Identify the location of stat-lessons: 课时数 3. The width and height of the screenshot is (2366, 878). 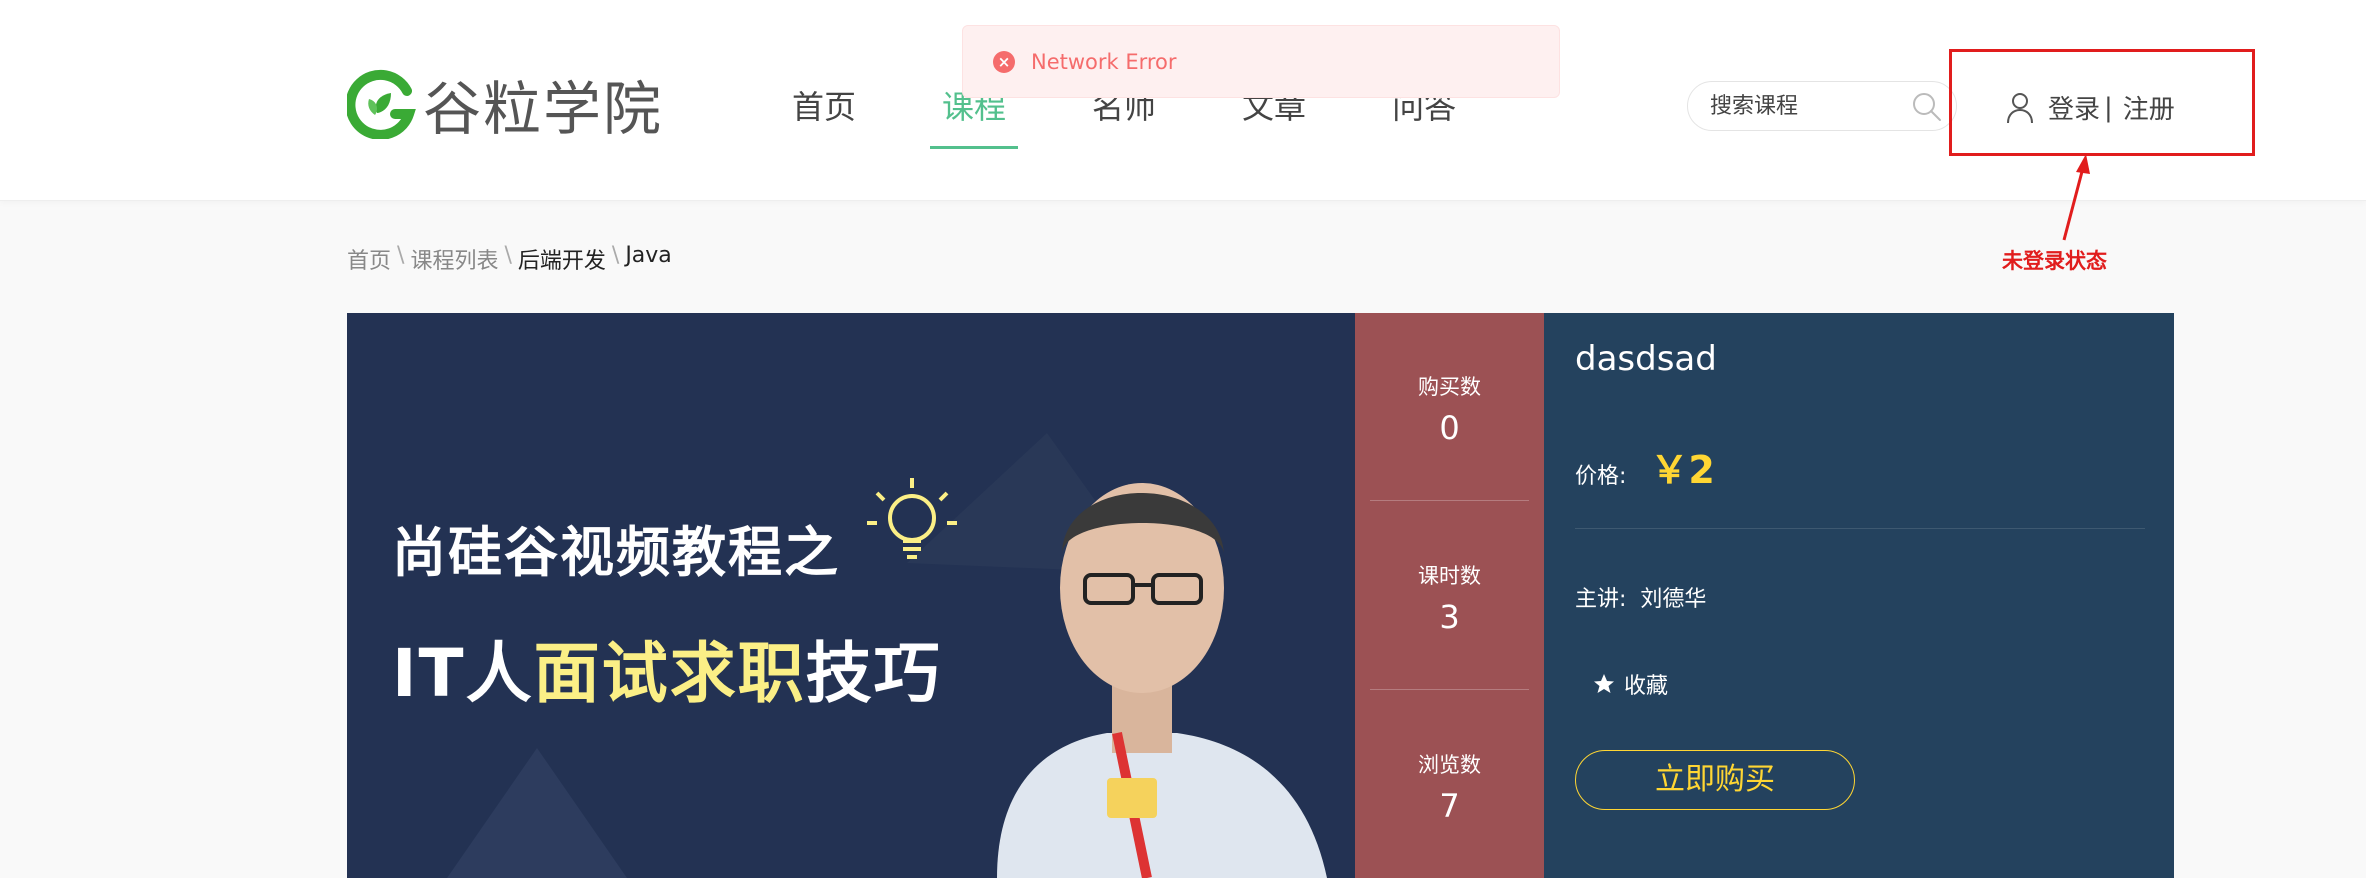
(1449, 596).